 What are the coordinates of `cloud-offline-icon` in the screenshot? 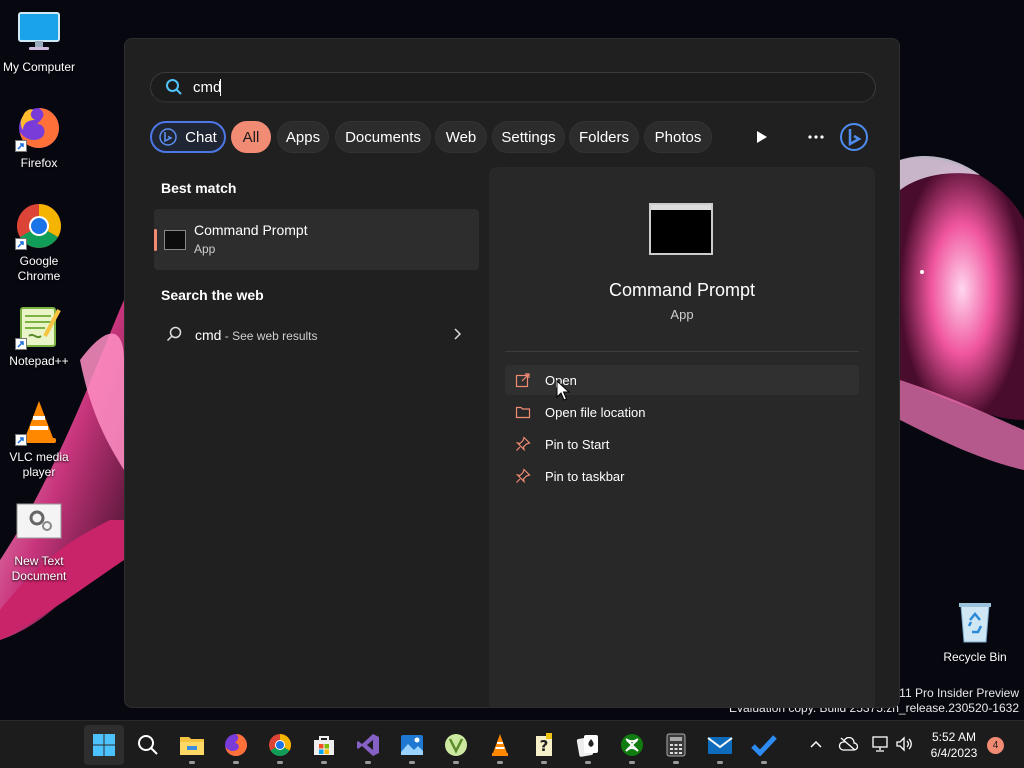 It's located at (848, 744).